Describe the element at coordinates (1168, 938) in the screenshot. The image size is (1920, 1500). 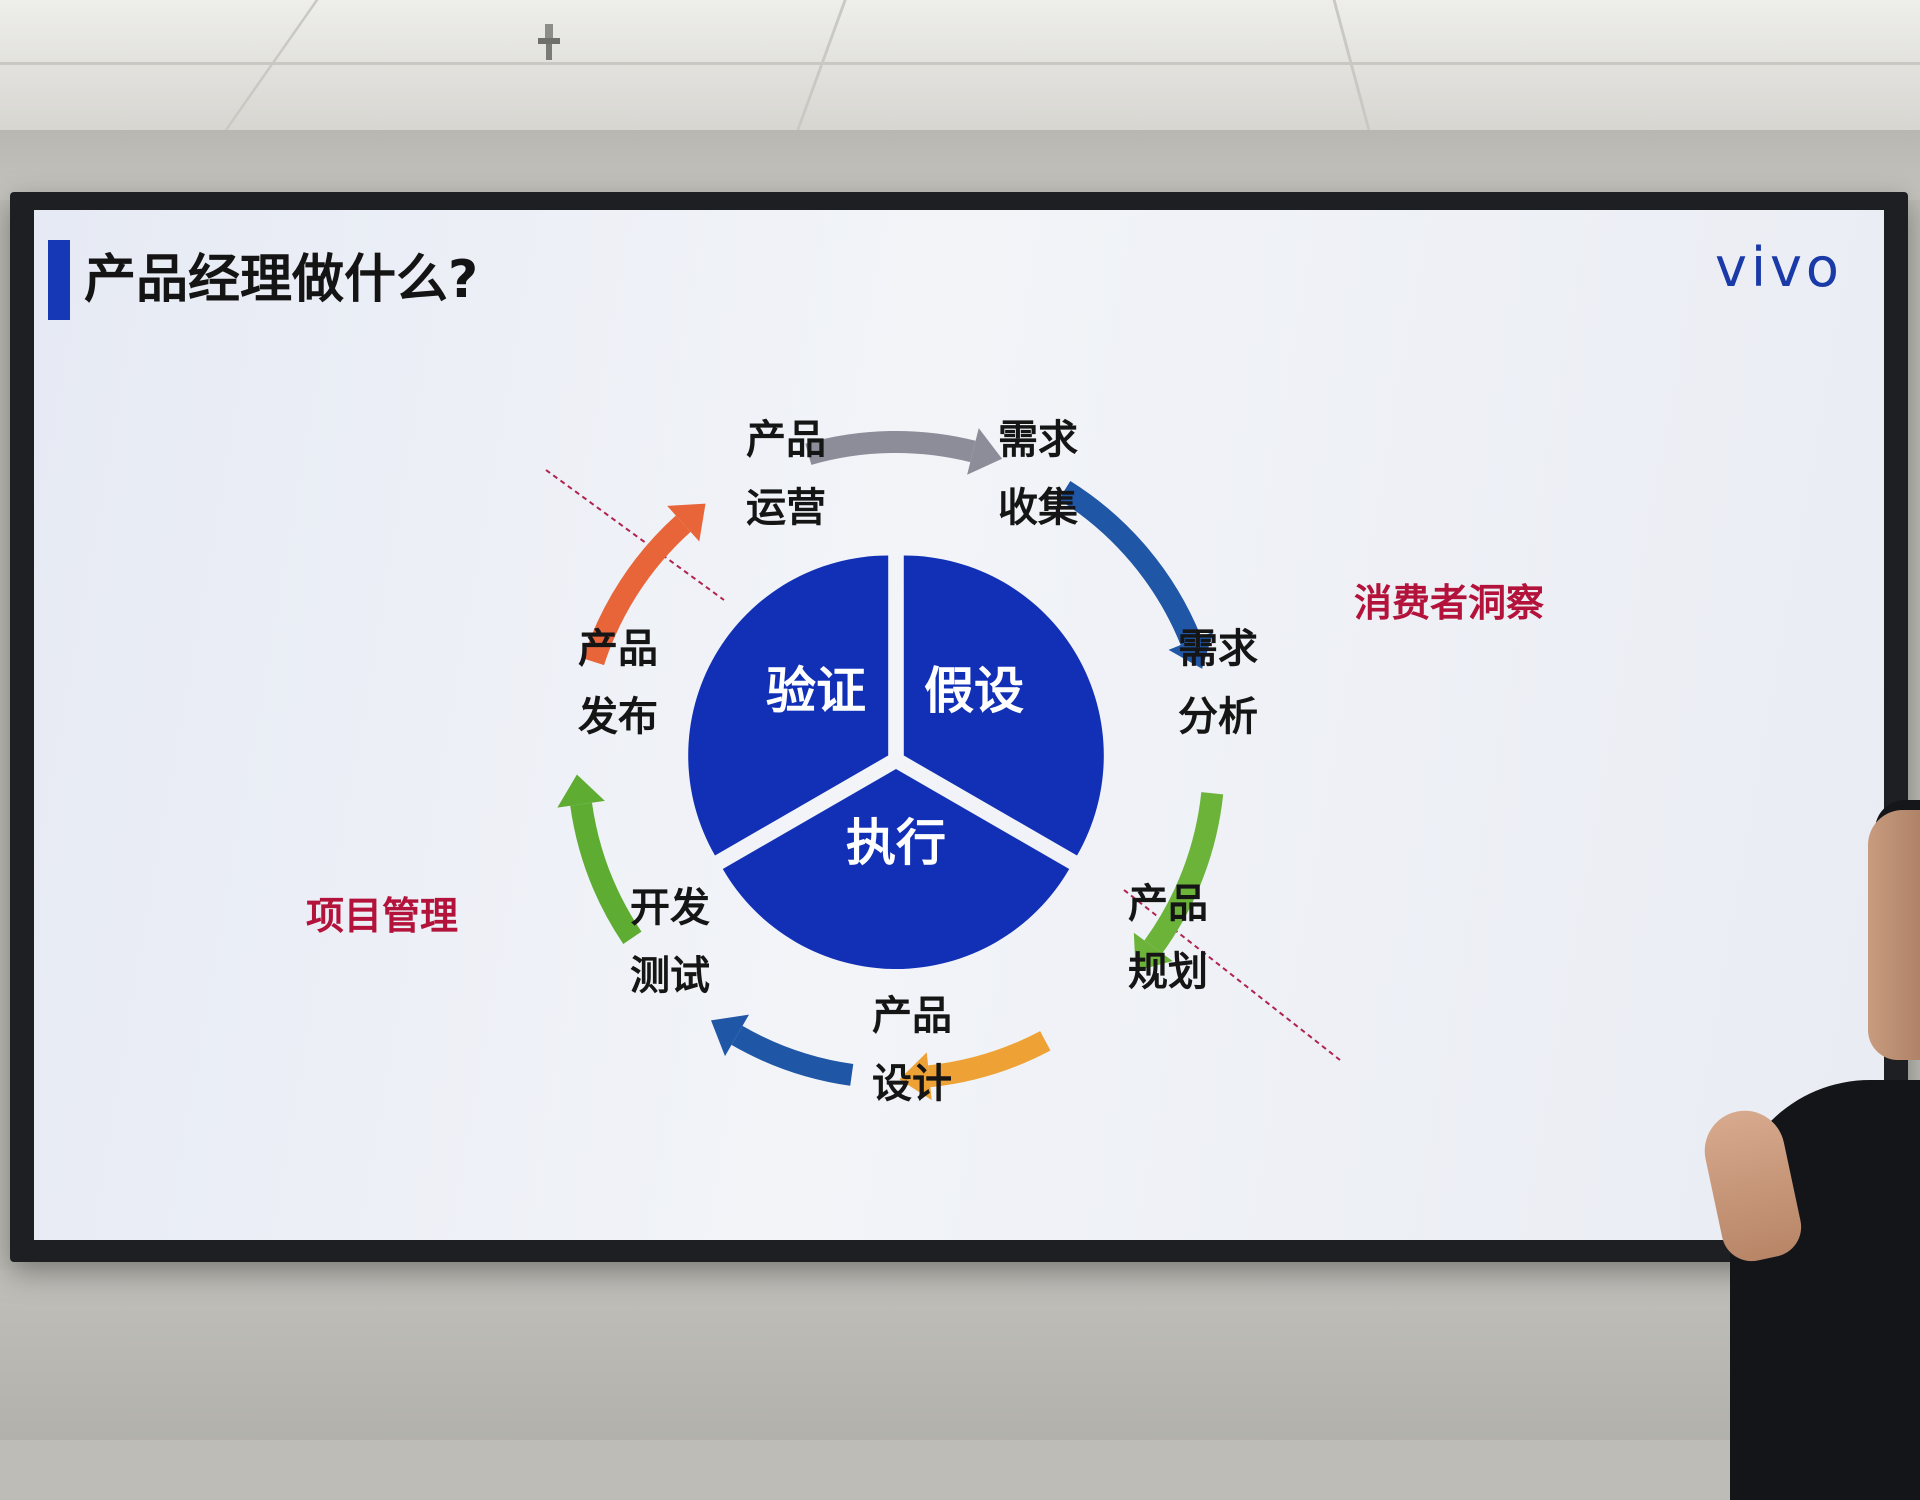
I see `node-product-planning: 产品 规划` at that location.